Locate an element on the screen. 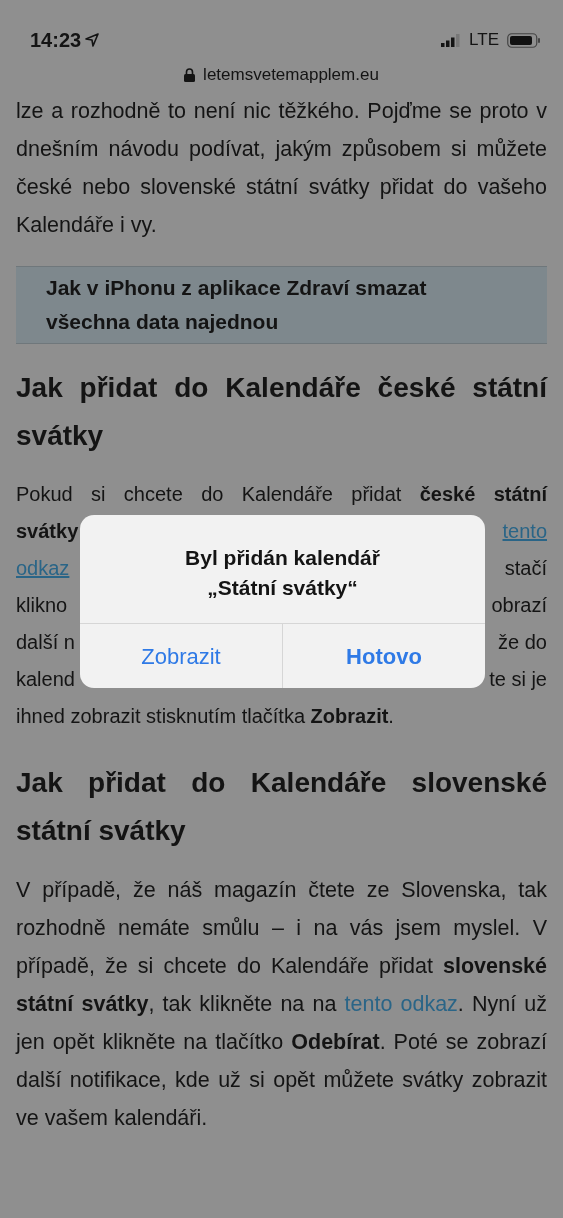 The image size is (563, 1218). link: odkaz is located at coordinates (43, 568).